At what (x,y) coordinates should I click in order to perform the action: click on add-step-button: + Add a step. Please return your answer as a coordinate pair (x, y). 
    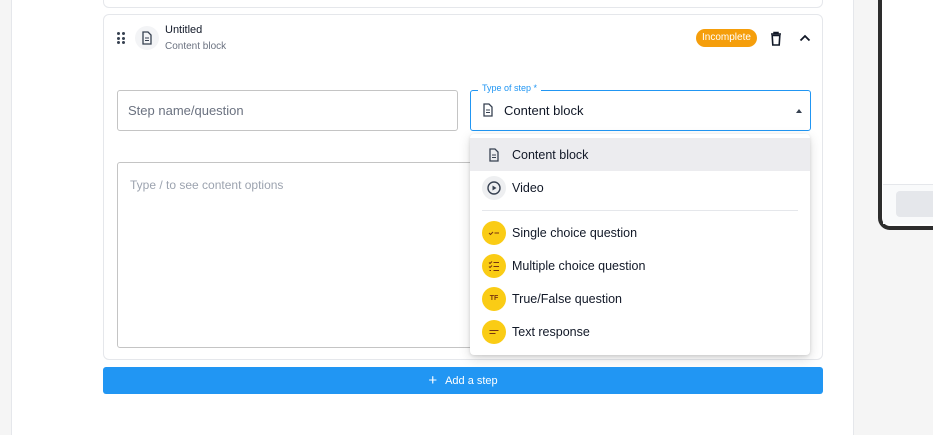
    Looking at the image, I should click on (463, 380).